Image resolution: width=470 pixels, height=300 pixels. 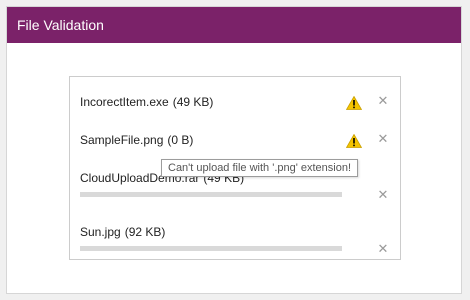 I want to click on file-size: (49 KB), so click(x=193, y=102).